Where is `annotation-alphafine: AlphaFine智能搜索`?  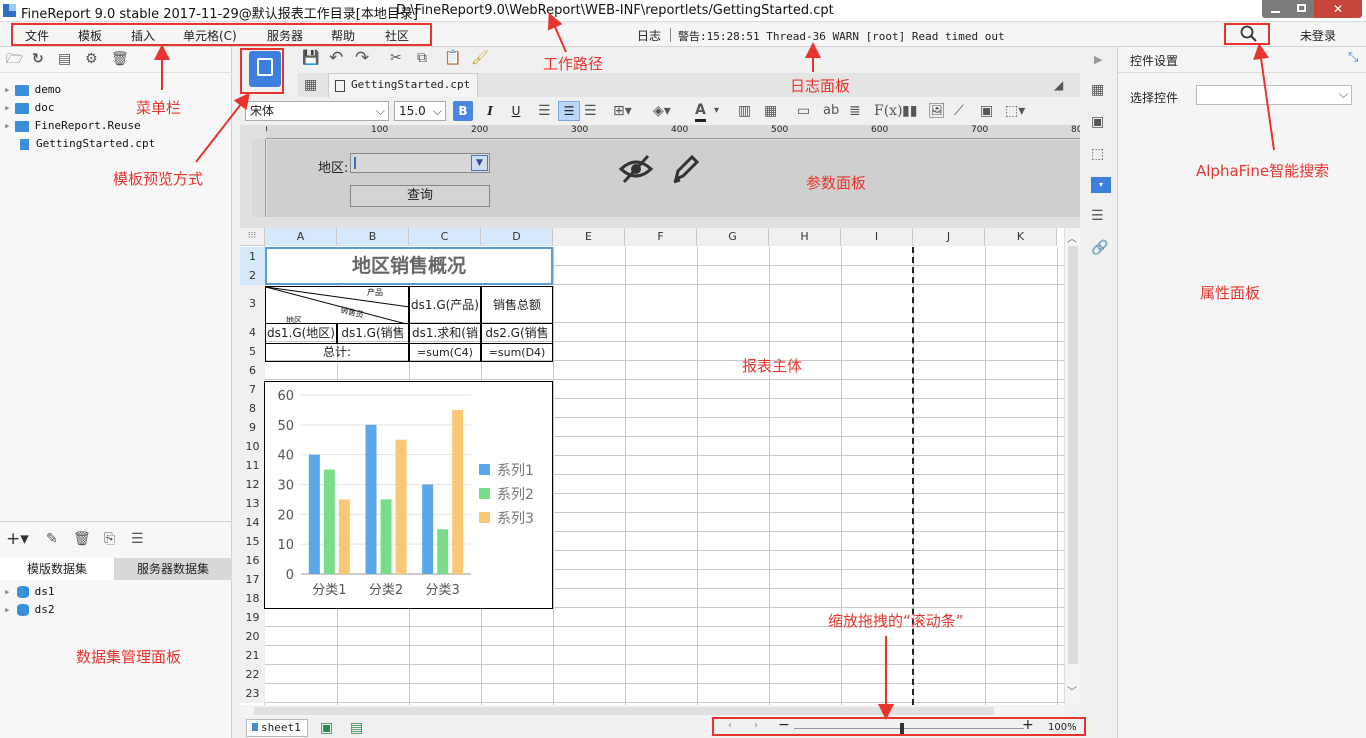 annotation-alphafine: AlphaFine智能搜索 is located at coordinates (1263, 171).